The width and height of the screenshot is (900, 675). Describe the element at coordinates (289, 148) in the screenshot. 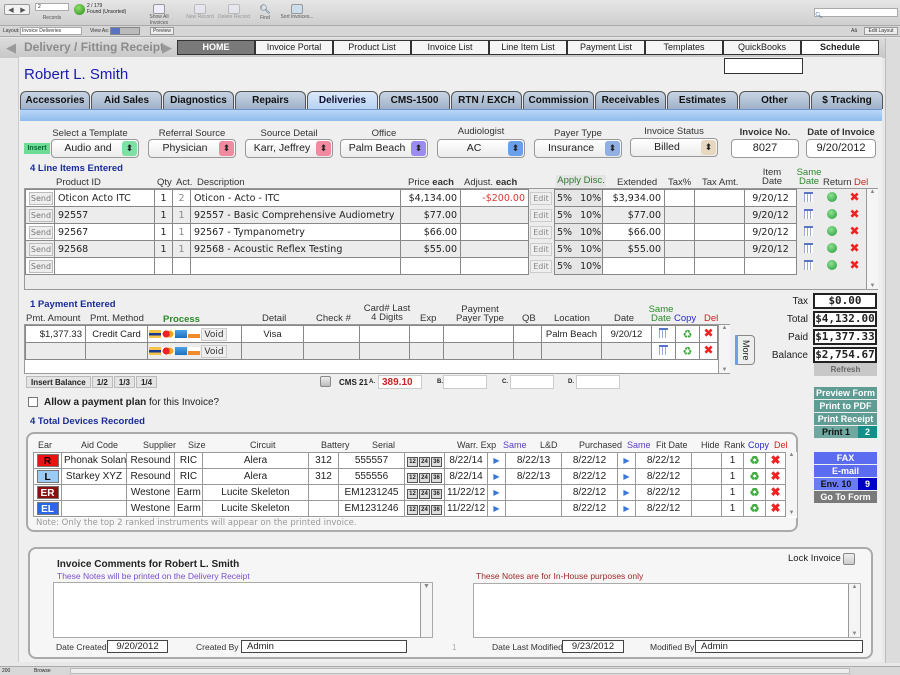

I see `source-detail-select: Karr, Jeffrey ⬍` at that location.